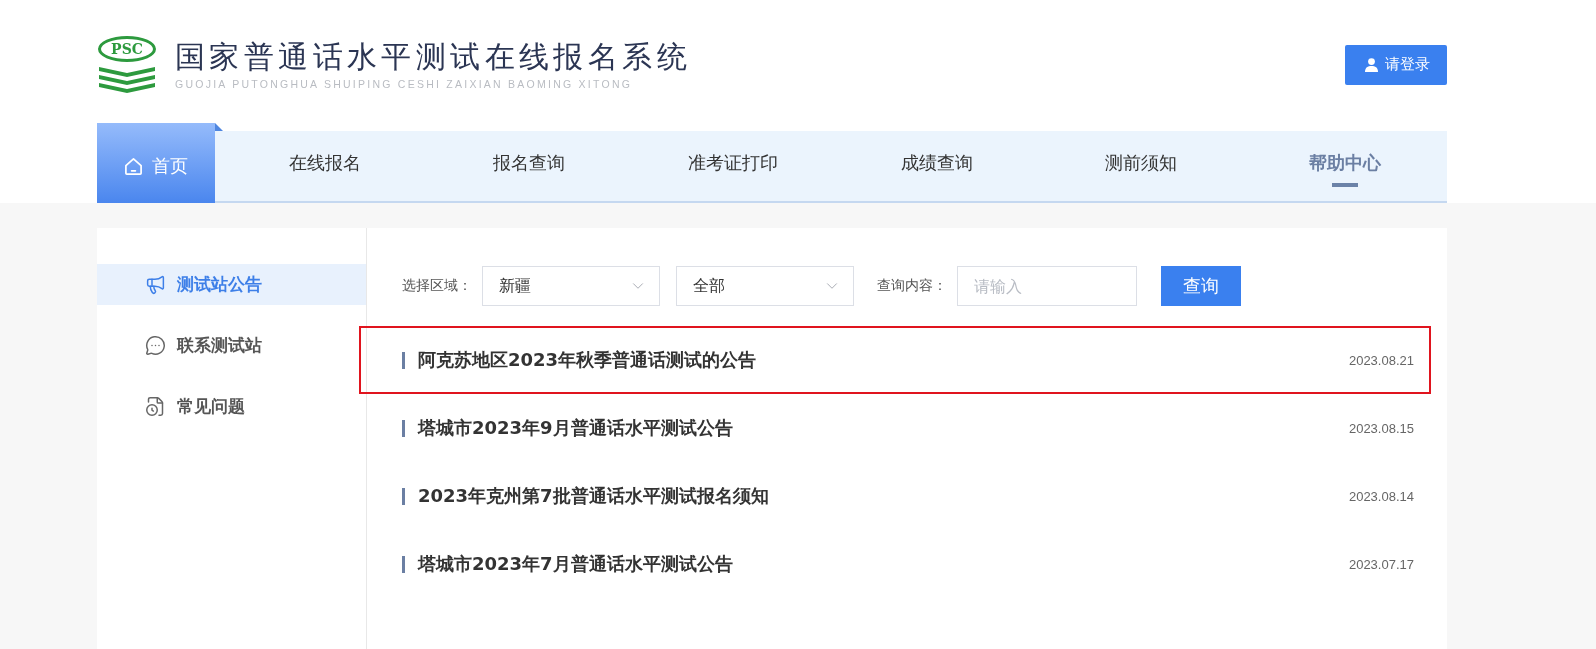  What do you see at coordinates (155, 406) in the screenshot?
I see `document-clock-icon` at bounding box center [155, 406].